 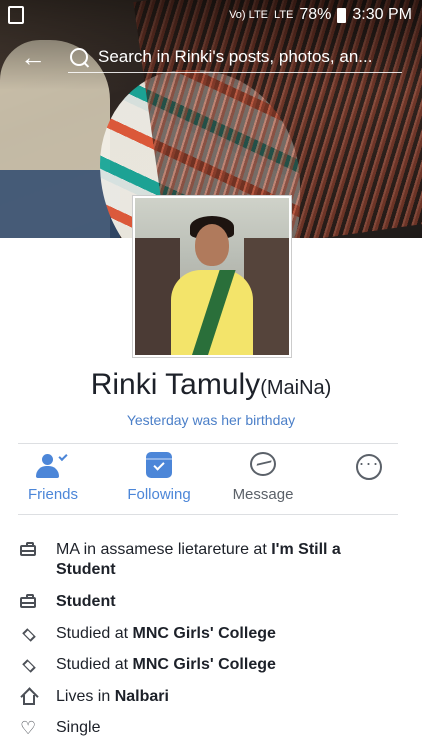 I want to click on messenger-icon, so click(x=263, y=465).